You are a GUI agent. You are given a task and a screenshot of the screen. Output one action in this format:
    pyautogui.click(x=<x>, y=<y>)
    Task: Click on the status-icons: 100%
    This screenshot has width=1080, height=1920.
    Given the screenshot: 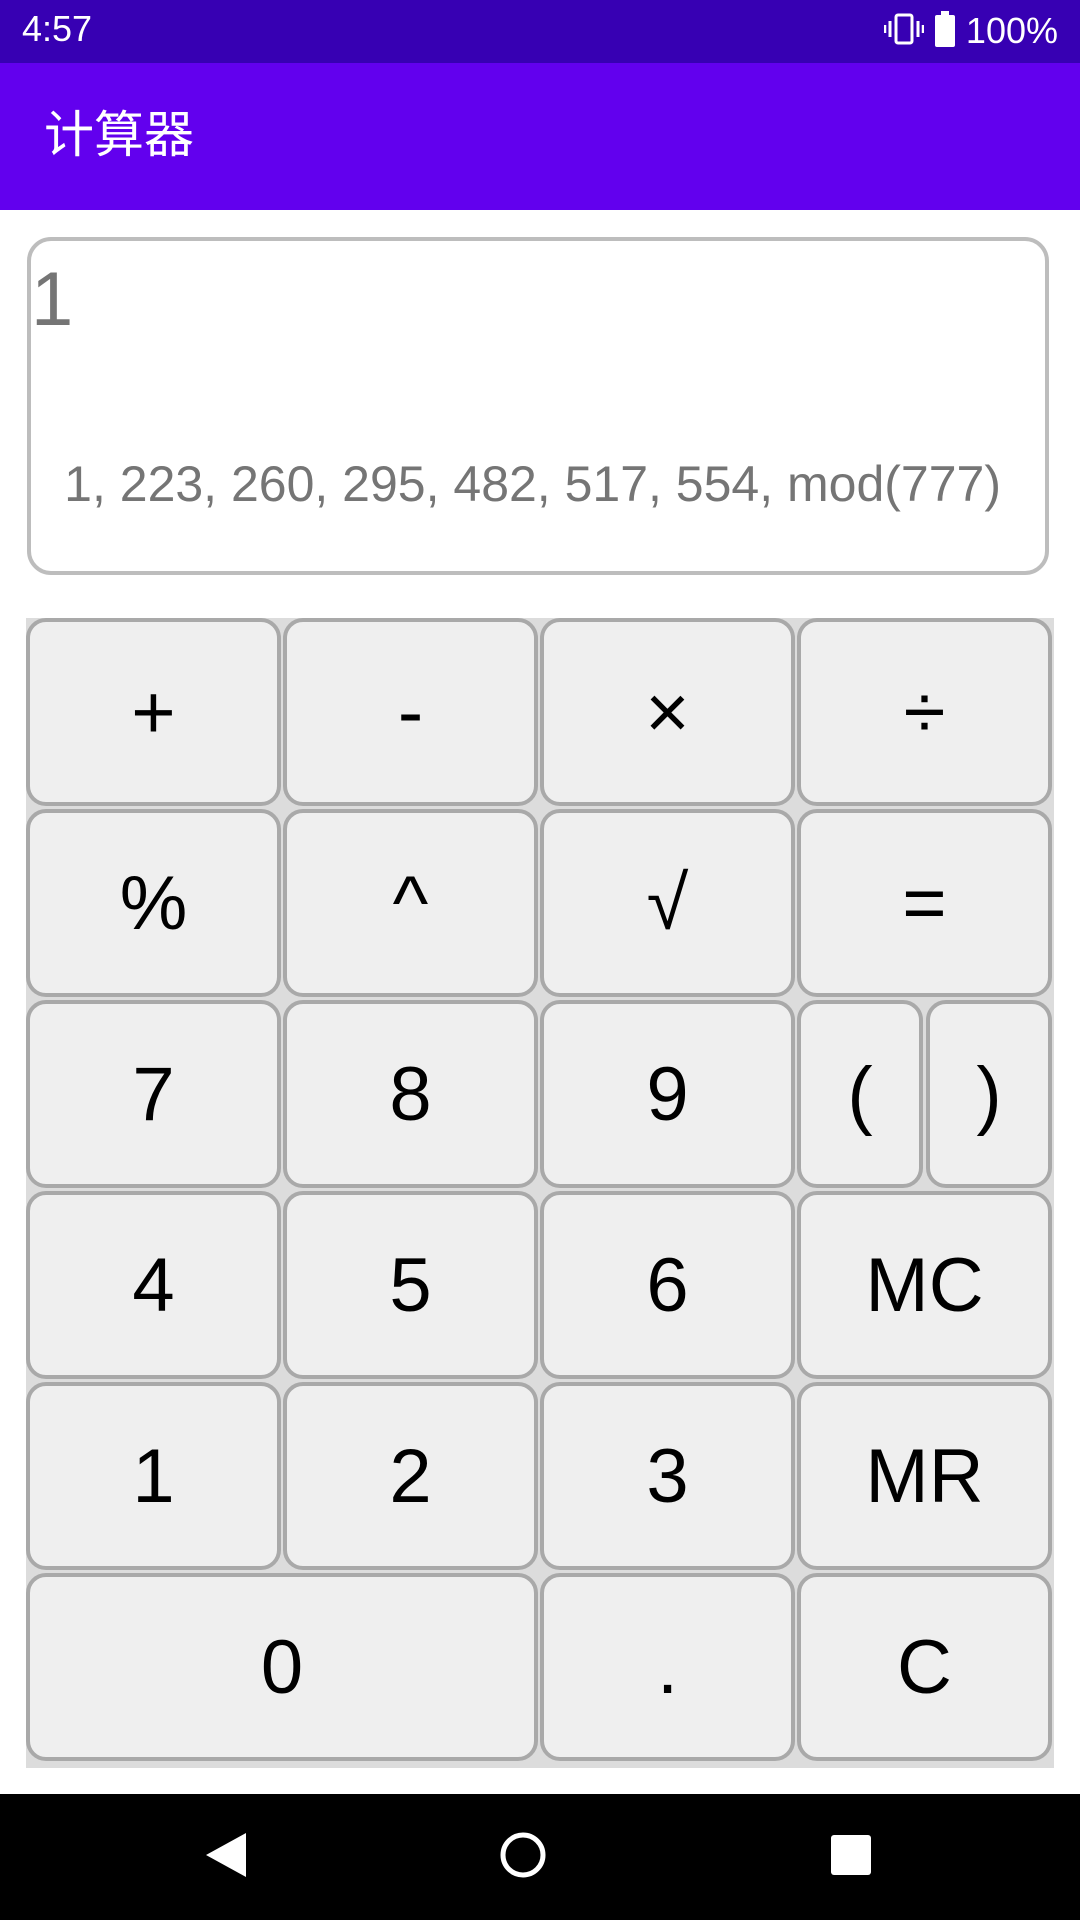 What is the action you would take?
    pyautogui.click(x=970, y=31)
    